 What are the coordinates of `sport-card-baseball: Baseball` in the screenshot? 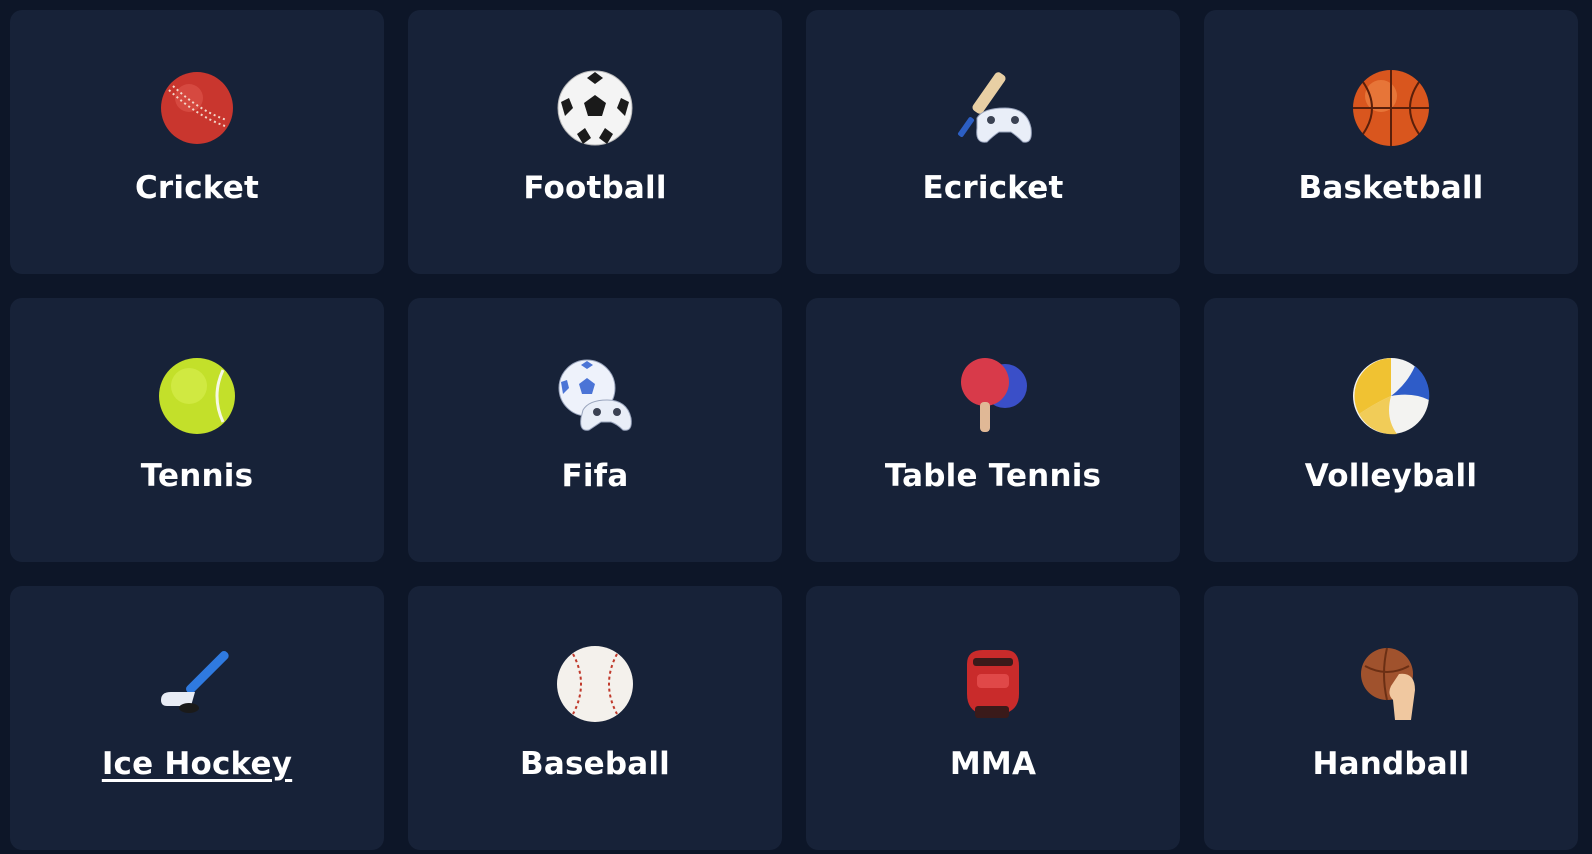 It's located at (595, 718).